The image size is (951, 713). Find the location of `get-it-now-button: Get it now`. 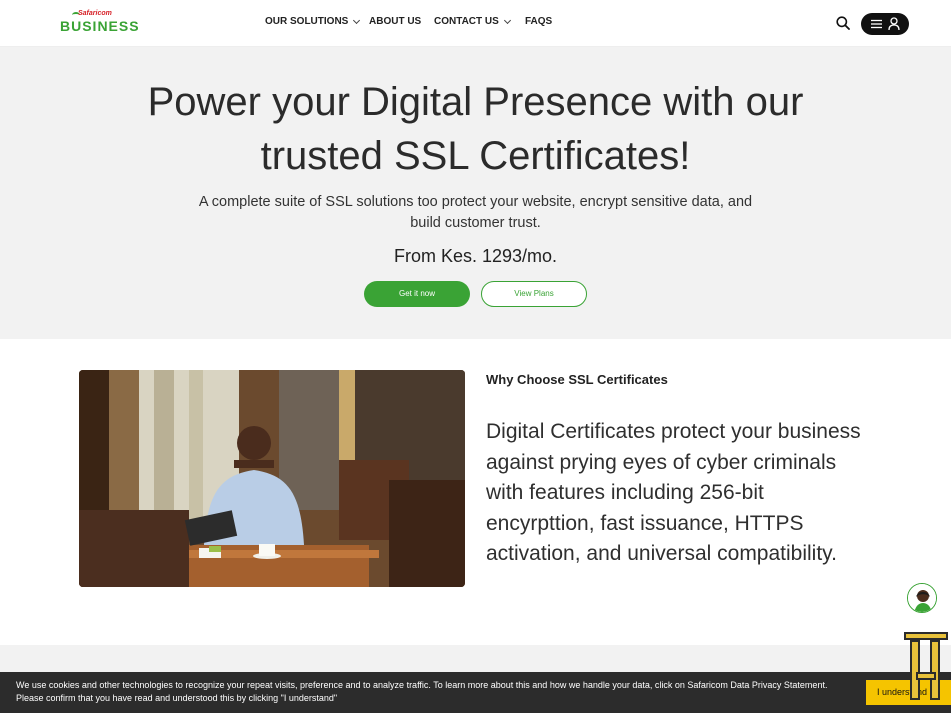

get-it-now-button: Get it now is located at coordinates (417, 294).